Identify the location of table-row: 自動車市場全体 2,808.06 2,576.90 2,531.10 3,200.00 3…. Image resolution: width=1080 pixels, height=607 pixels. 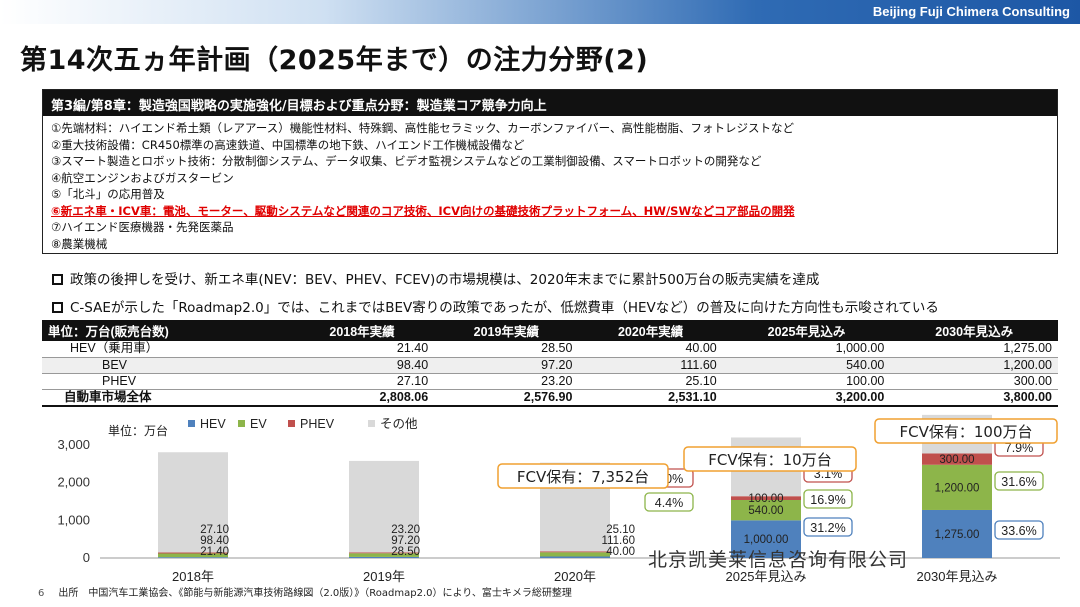
(550, 398).